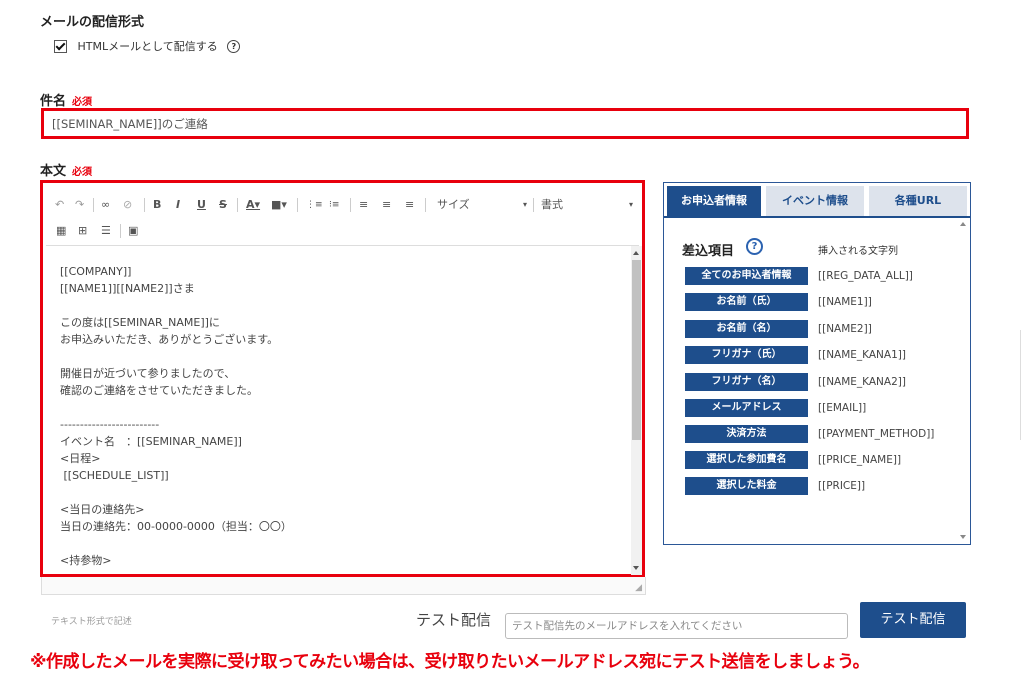 Image resolution: width=1024 pixels, height=678 pixels. Describe the element at coordinates (334, 205) in the screenshot. I see `bulleted-list-icon: ⁝≡` at that location.